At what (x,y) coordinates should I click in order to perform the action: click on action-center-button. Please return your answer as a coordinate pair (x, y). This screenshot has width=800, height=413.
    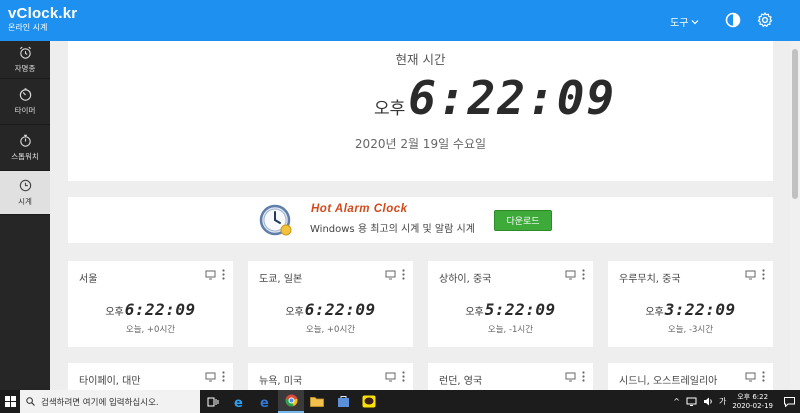
    Looking at the image, I should click on (789, 401).